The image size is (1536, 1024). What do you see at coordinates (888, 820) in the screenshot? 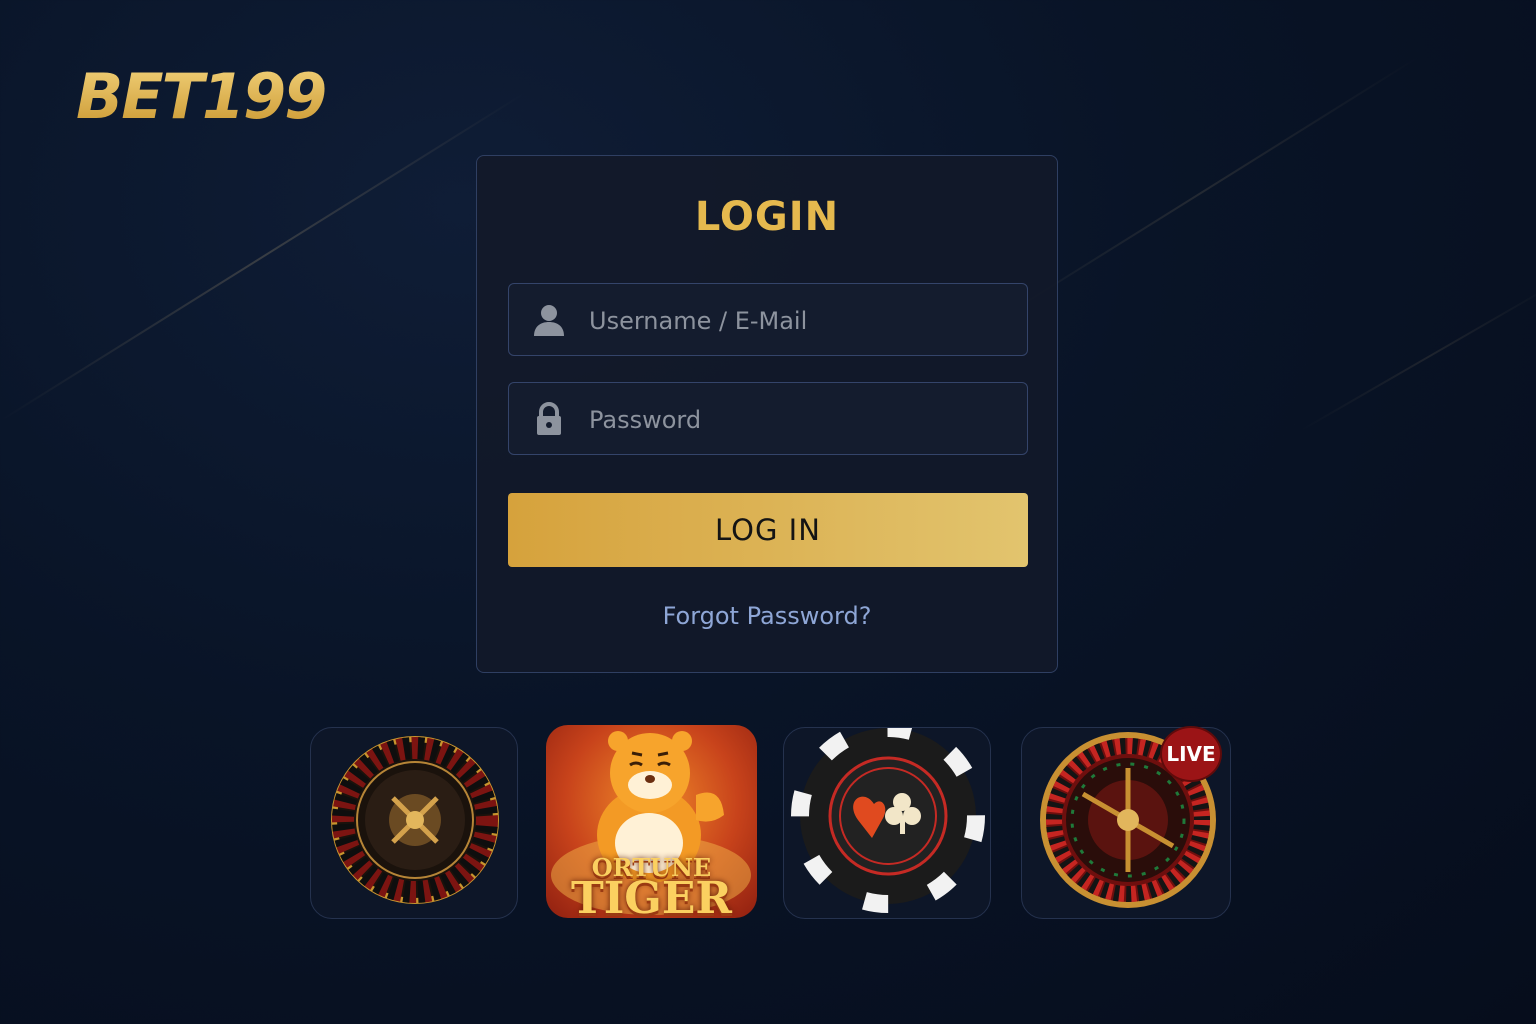
I see `poker-chip-icon` at bounding box center [888, 820].